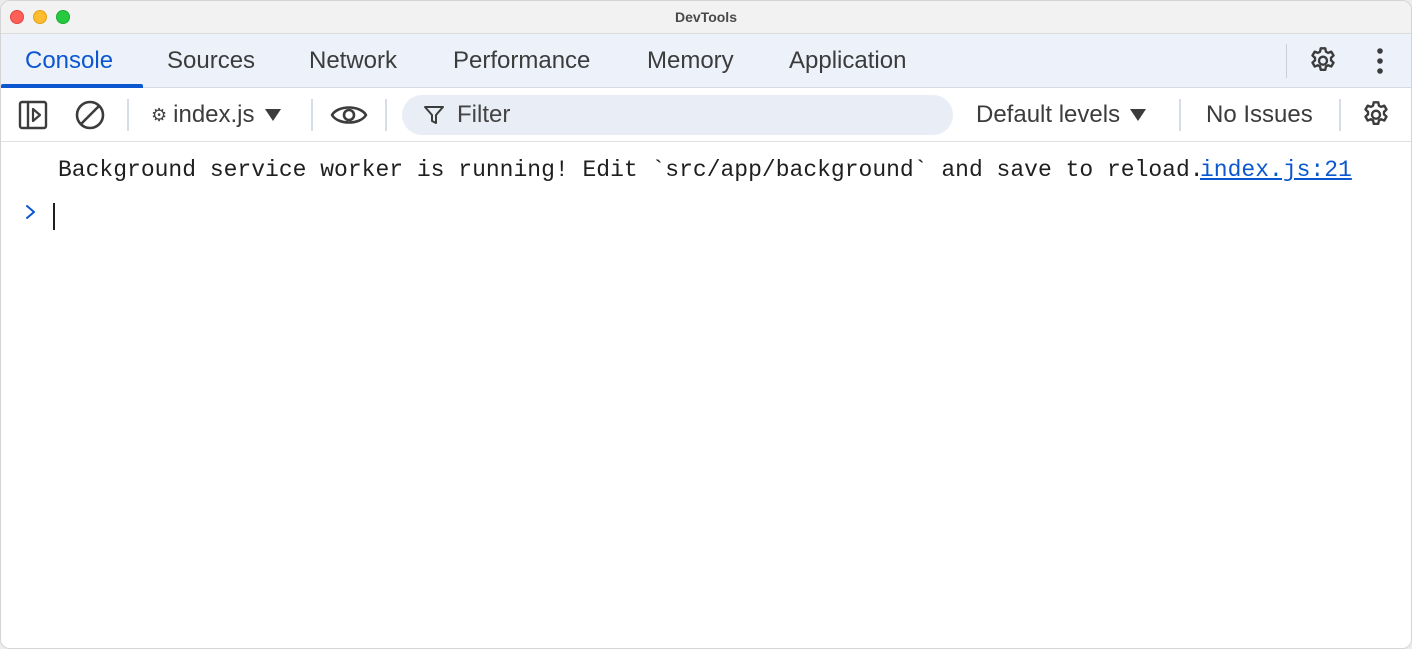 Image resolution: width=1412 pixels, height=649 pixels. I want to click on message-source-link: index.js:21, so click(1276, 170).